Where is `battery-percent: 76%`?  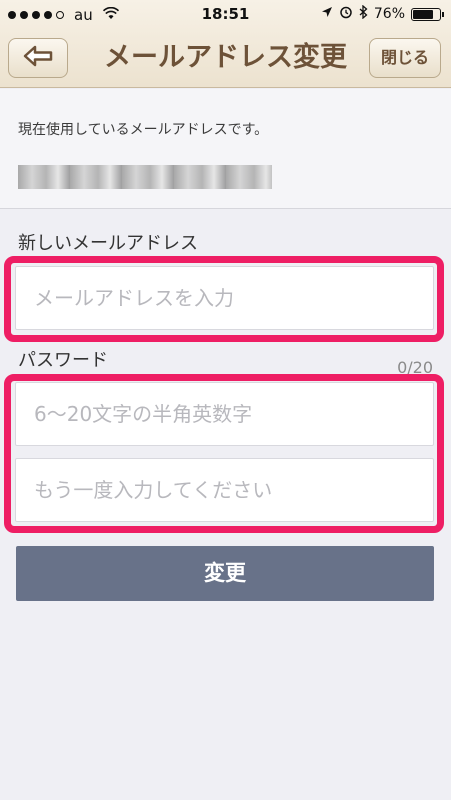
battery-percent: 76% is located at coordinates (389, 14).